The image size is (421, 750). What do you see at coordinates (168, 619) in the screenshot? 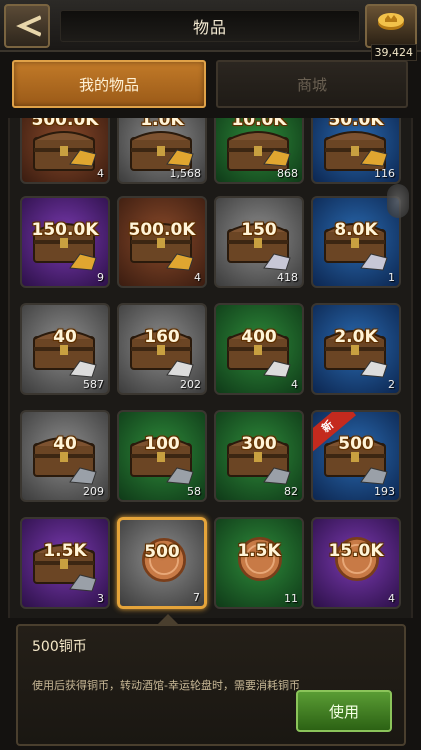
I see `detail-pointer` at bounding box center [168, 619].